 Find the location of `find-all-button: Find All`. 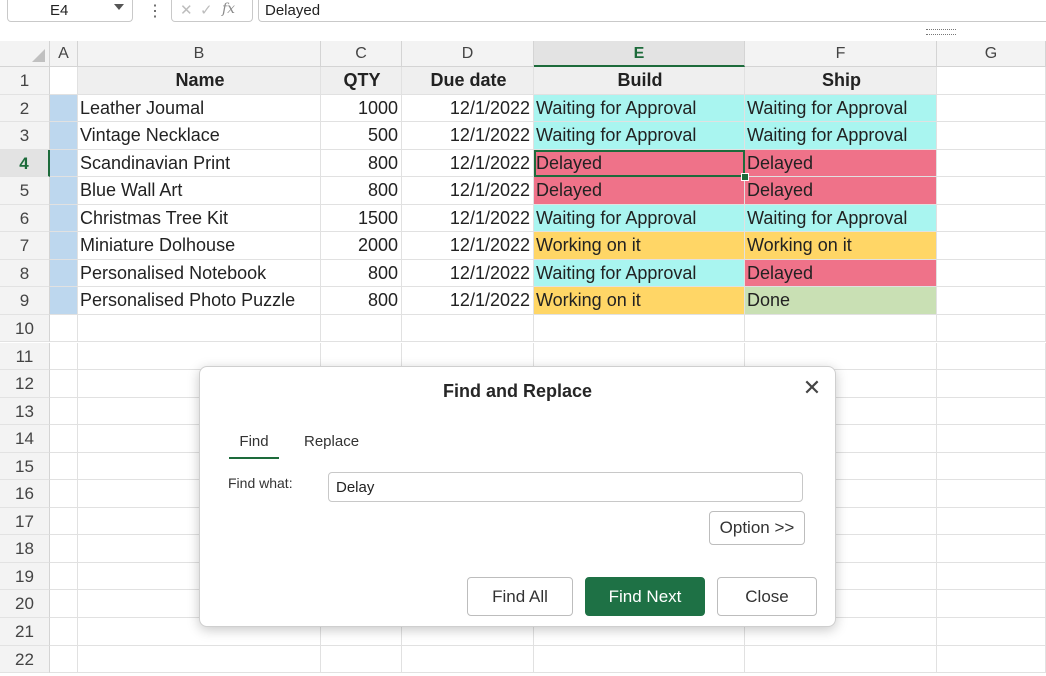

find-all-button: Find All is located at coordinates (520, 596).